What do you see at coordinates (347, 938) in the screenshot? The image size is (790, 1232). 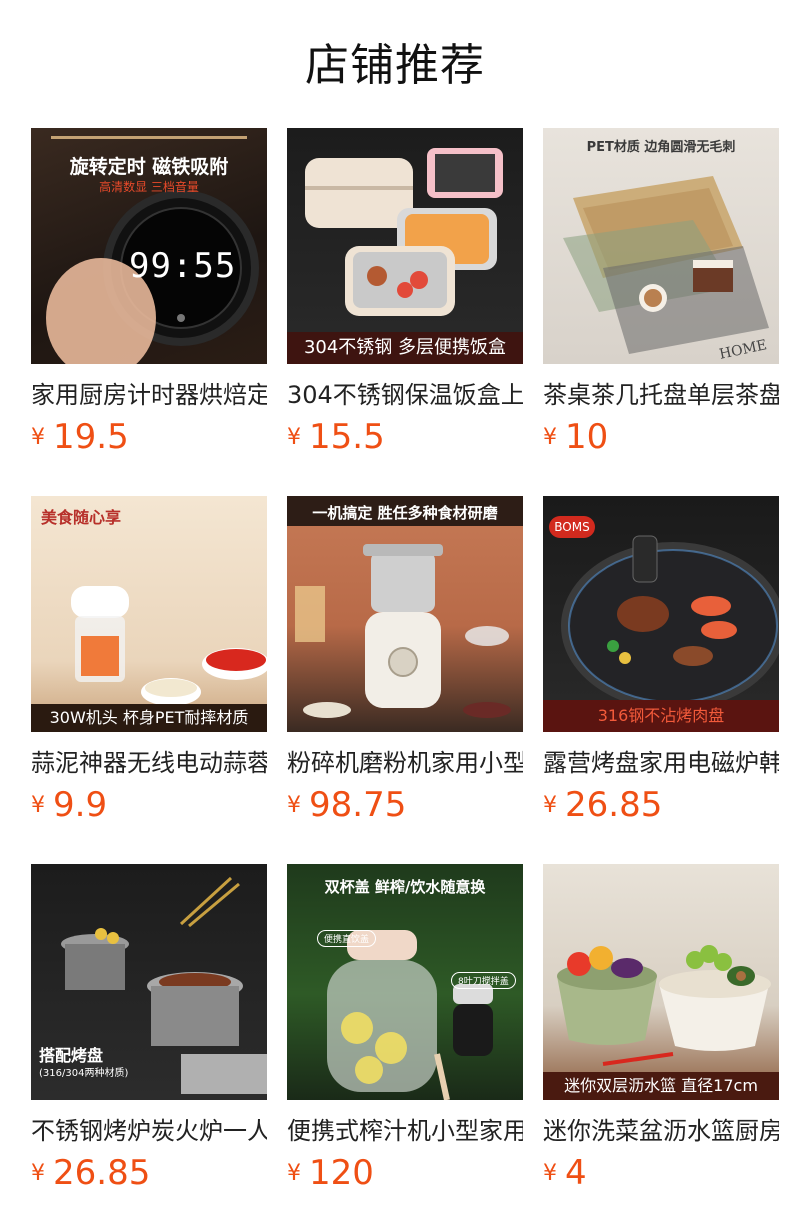 I see `image-badge-left: 便携直饮盖` at bounding box center [347, 938].